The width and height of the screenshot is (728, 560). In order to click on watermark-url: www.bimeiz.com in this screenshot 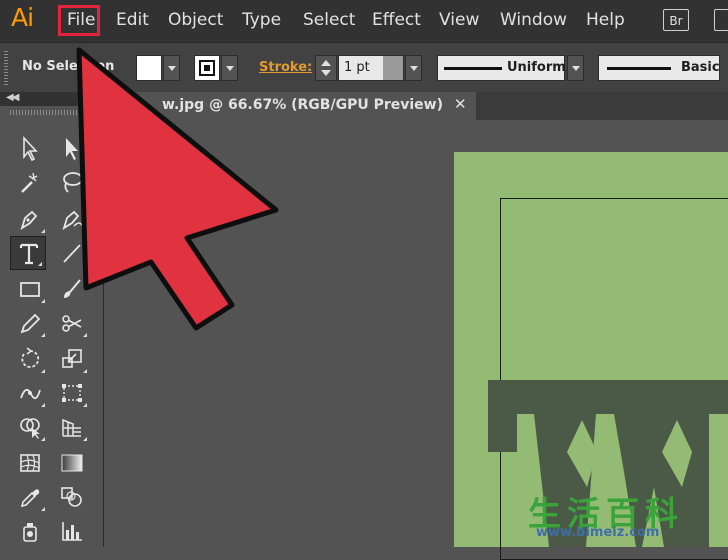, I will do `click(598, 532)`.